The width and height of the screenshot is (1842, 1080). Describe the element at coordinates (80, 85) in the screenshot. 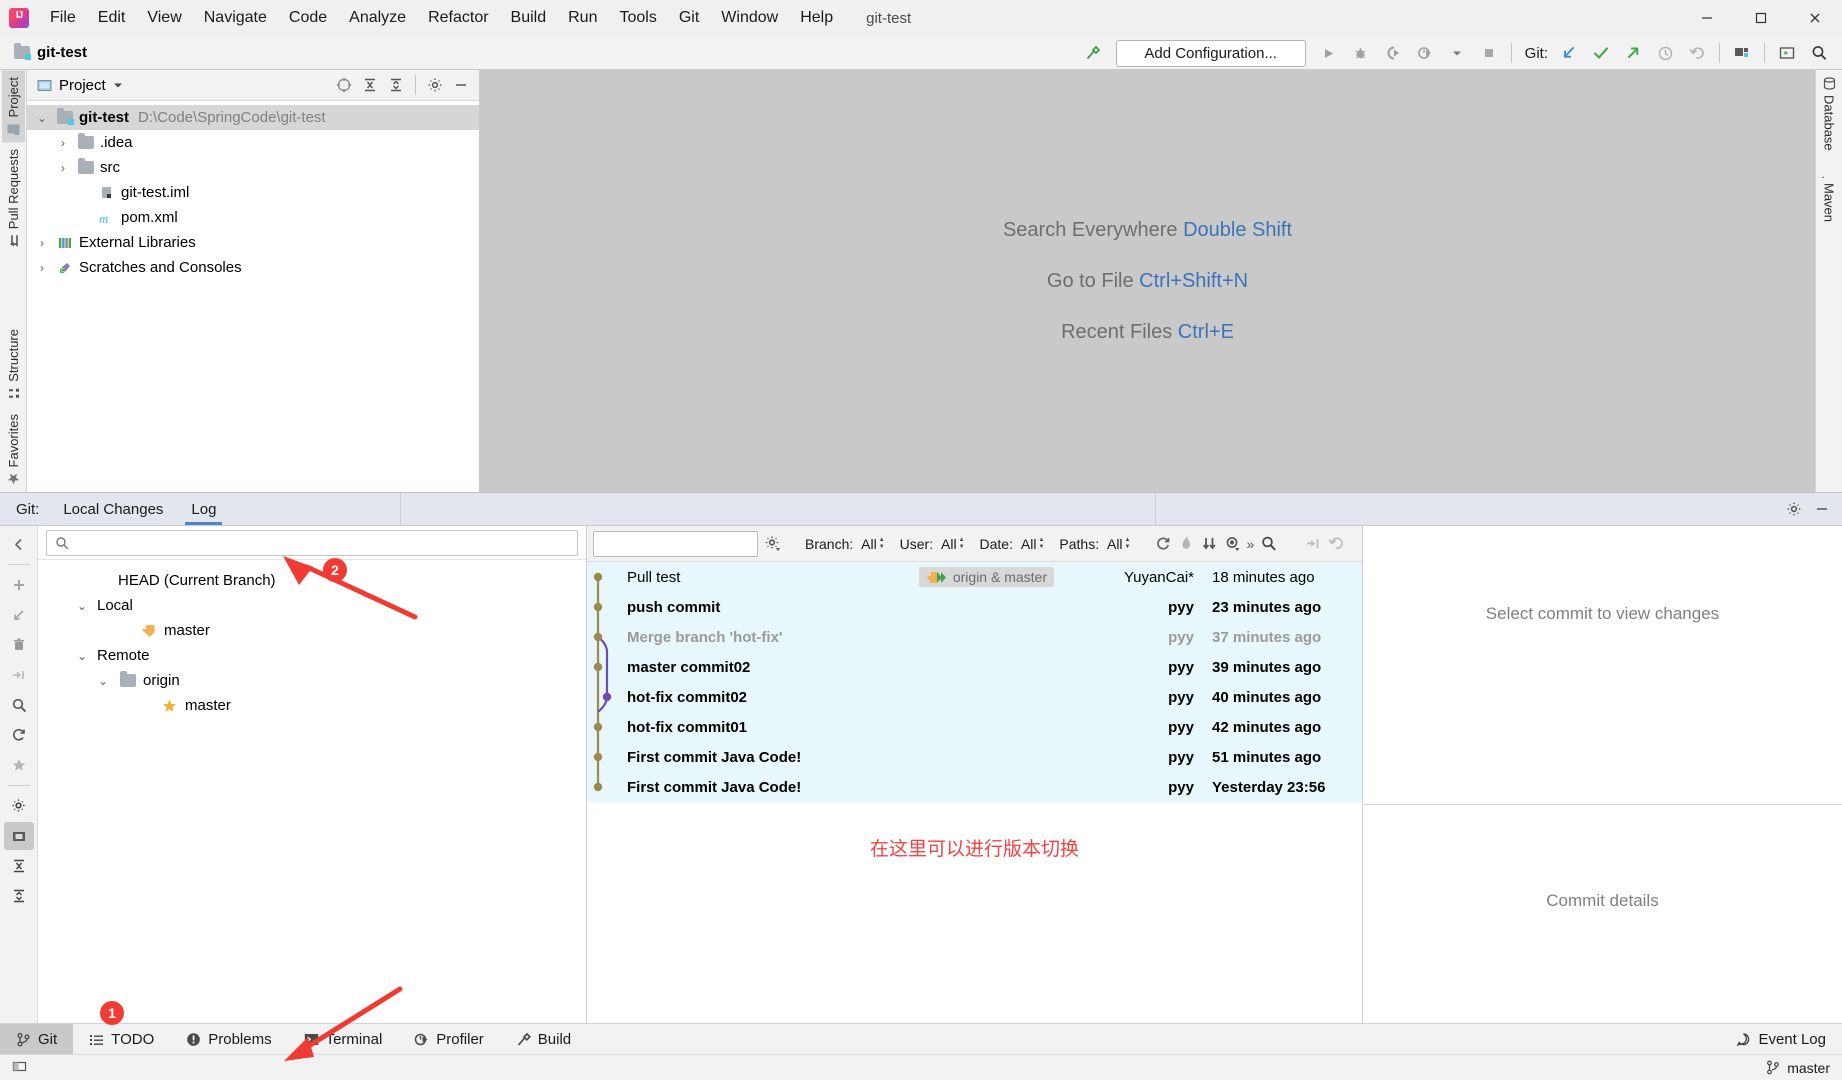

I see `project-window-title-group: Project` at that location.